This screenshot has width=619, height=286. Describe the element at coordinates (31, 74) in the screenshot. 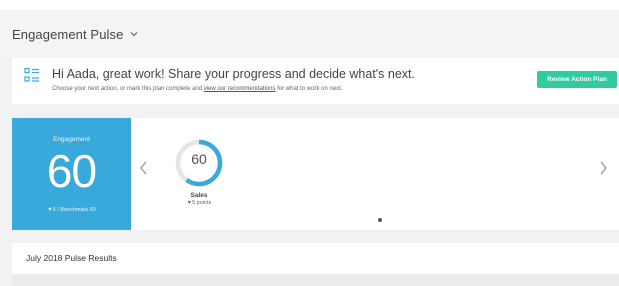

I see `plan-list-icon` at that location.